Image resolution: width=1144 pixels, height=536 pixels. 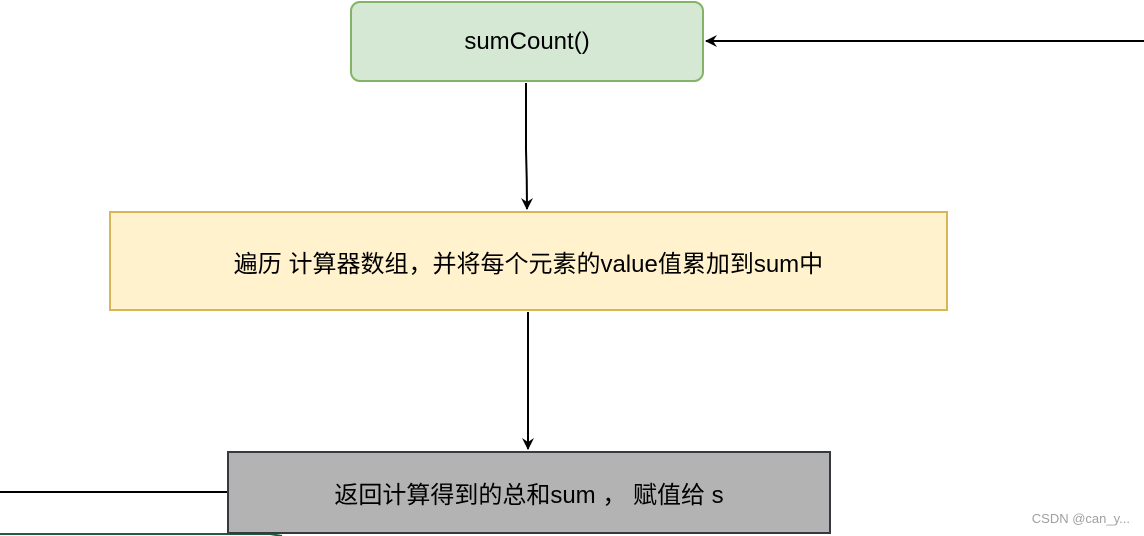 I want to click on node-process-iterate-sum: 遍历 计算器数组，并将每个元素的value值累加到sum中, so click(x=528, y=261).